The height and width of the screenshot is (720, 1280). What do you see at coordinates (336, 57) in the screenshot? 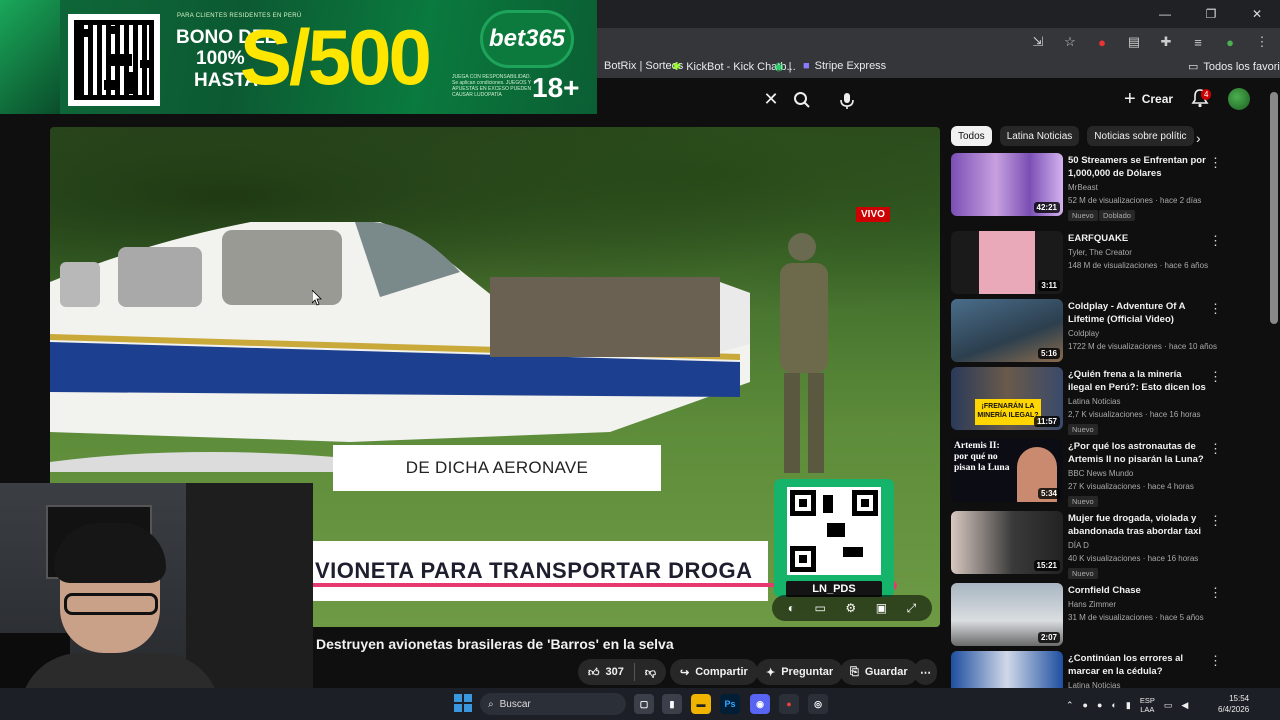
I see `ad-amount: S/500` at bounding box center [336, 57].